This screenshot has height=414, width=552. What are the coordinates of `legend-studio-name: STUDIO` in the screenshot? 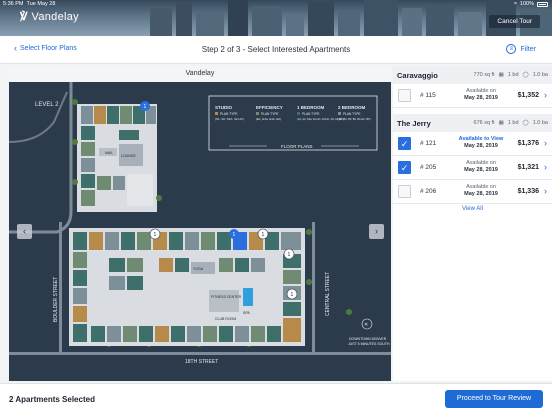 It's located at (224, 107).